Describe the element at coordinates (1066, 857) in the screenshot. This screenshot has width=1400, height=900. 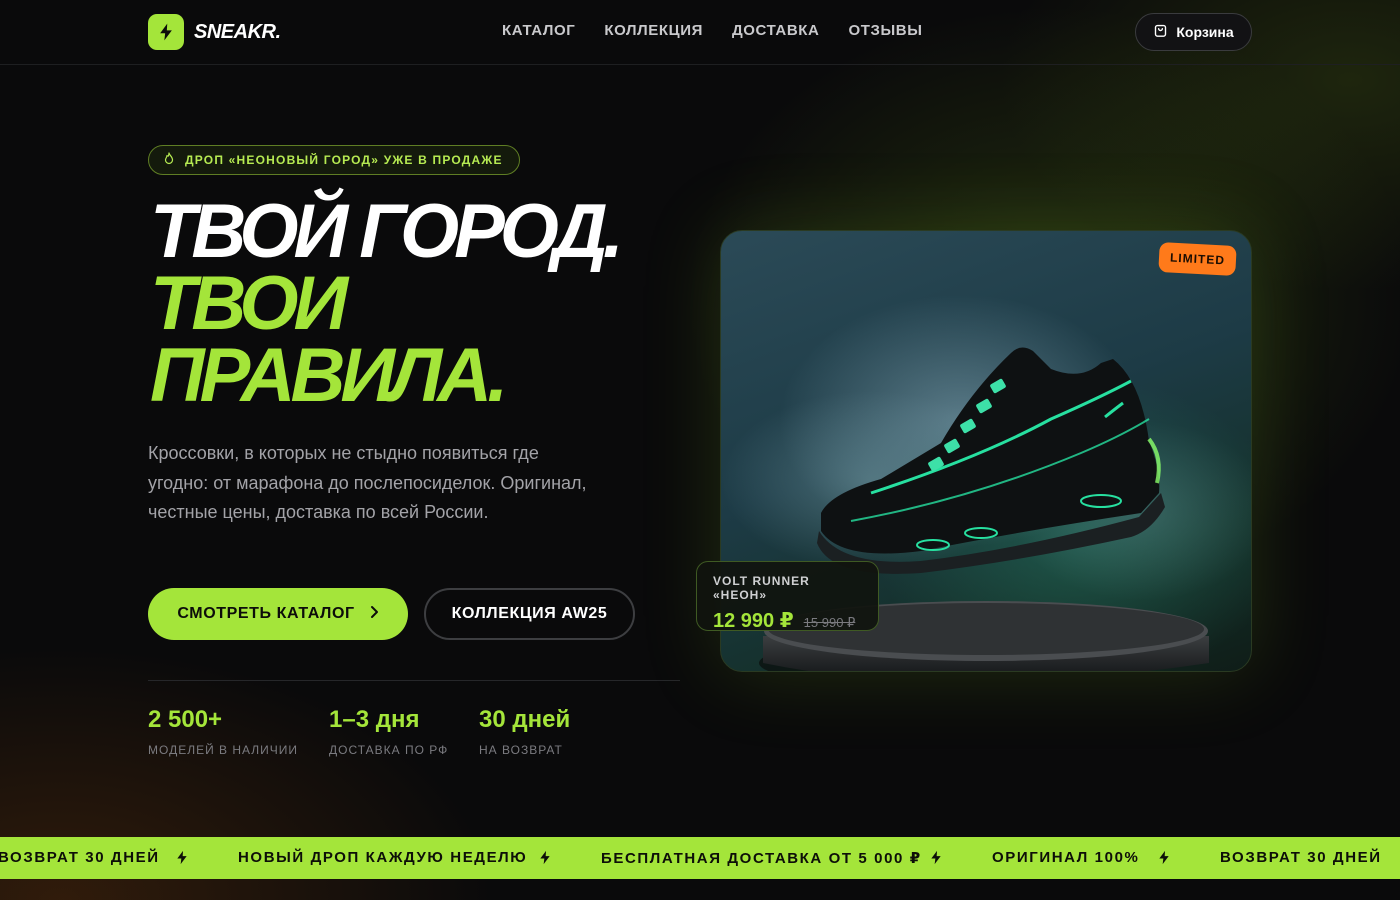
I see `ticker-item: ОРИГИНАЛ 100%` at that location.